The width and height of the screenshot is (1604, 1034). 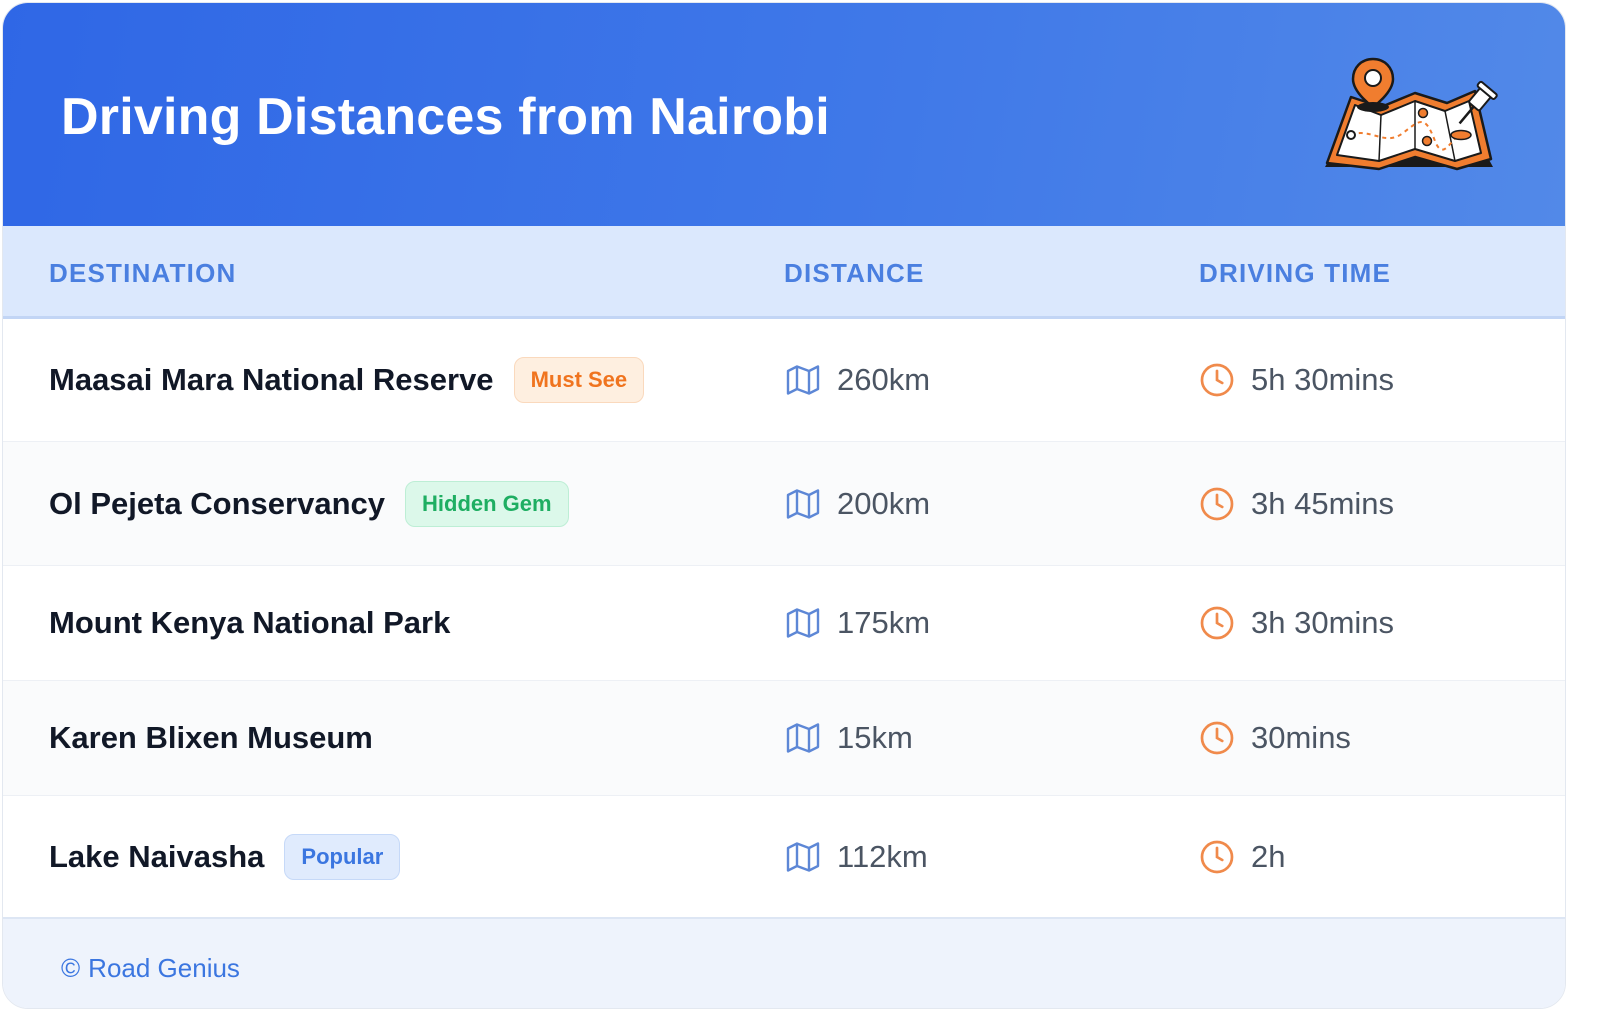 I want to click on destination-name: Lake Naivasha, so click(x=157, y=856).